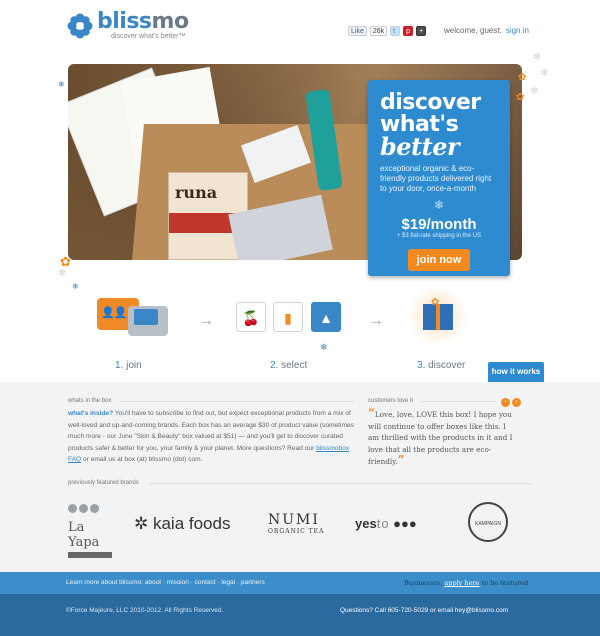  What do you see at coordinates (516, 402) in the screenshot?
I see `next-quote-button: ›` at bounding box center [516, 402].